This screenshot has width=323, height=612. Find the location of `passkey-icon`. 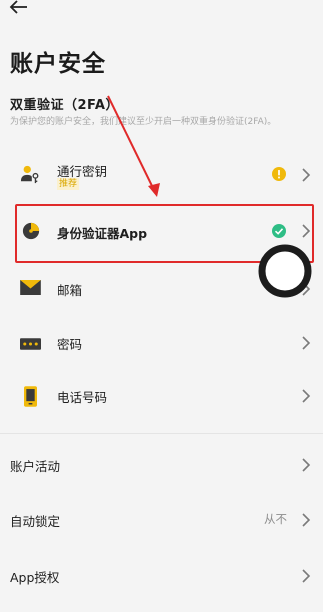

passkey-icon is located at coordinates (29, 174).